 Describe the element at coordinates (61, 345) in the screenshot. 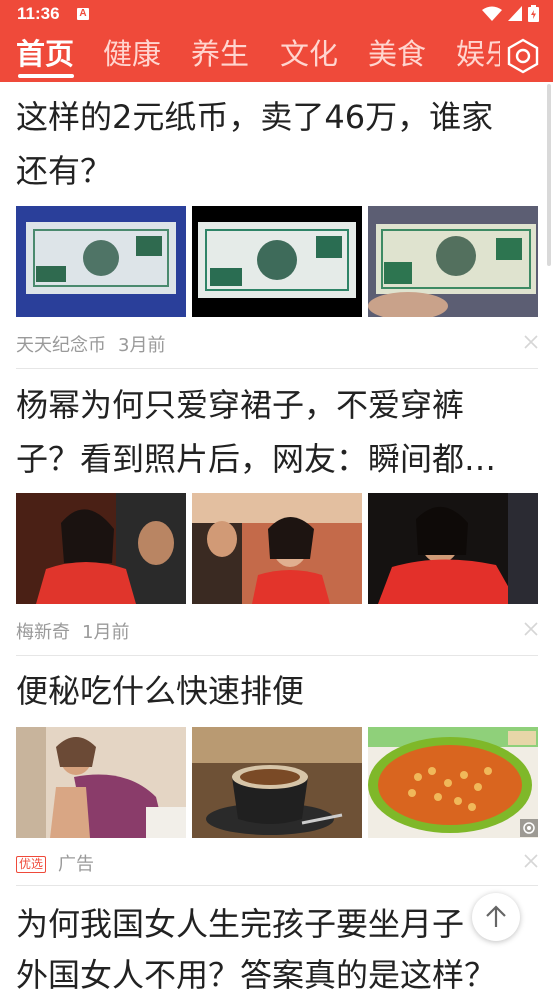

I see `article-source: 天天纪念币` at that location.